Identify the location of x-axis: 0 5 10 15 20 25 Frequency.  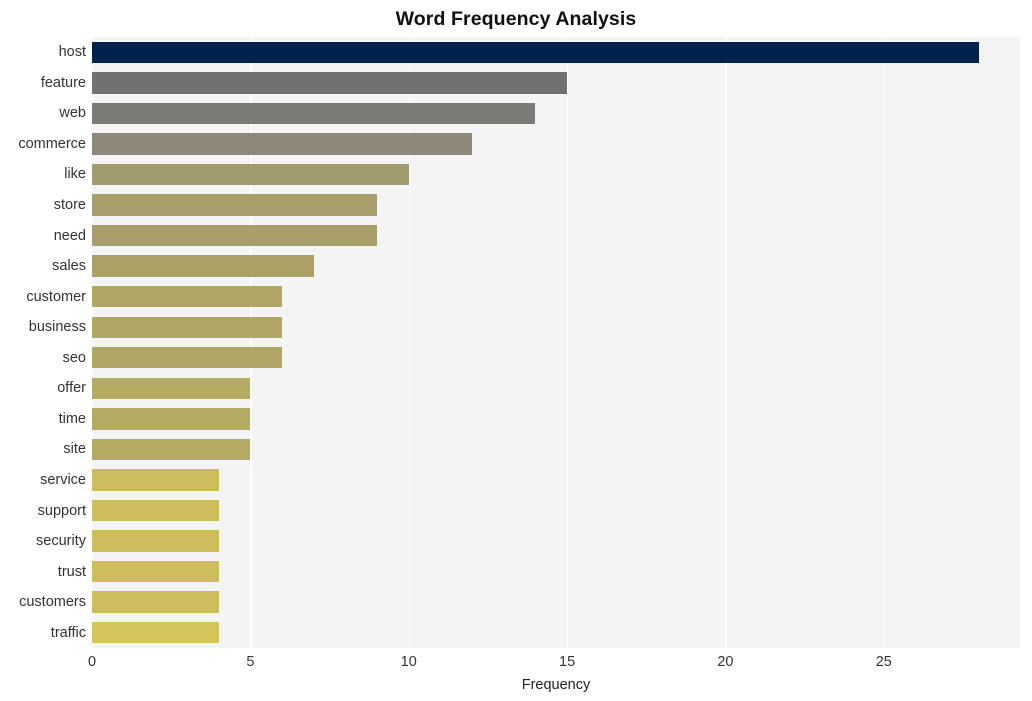
(516, 674).